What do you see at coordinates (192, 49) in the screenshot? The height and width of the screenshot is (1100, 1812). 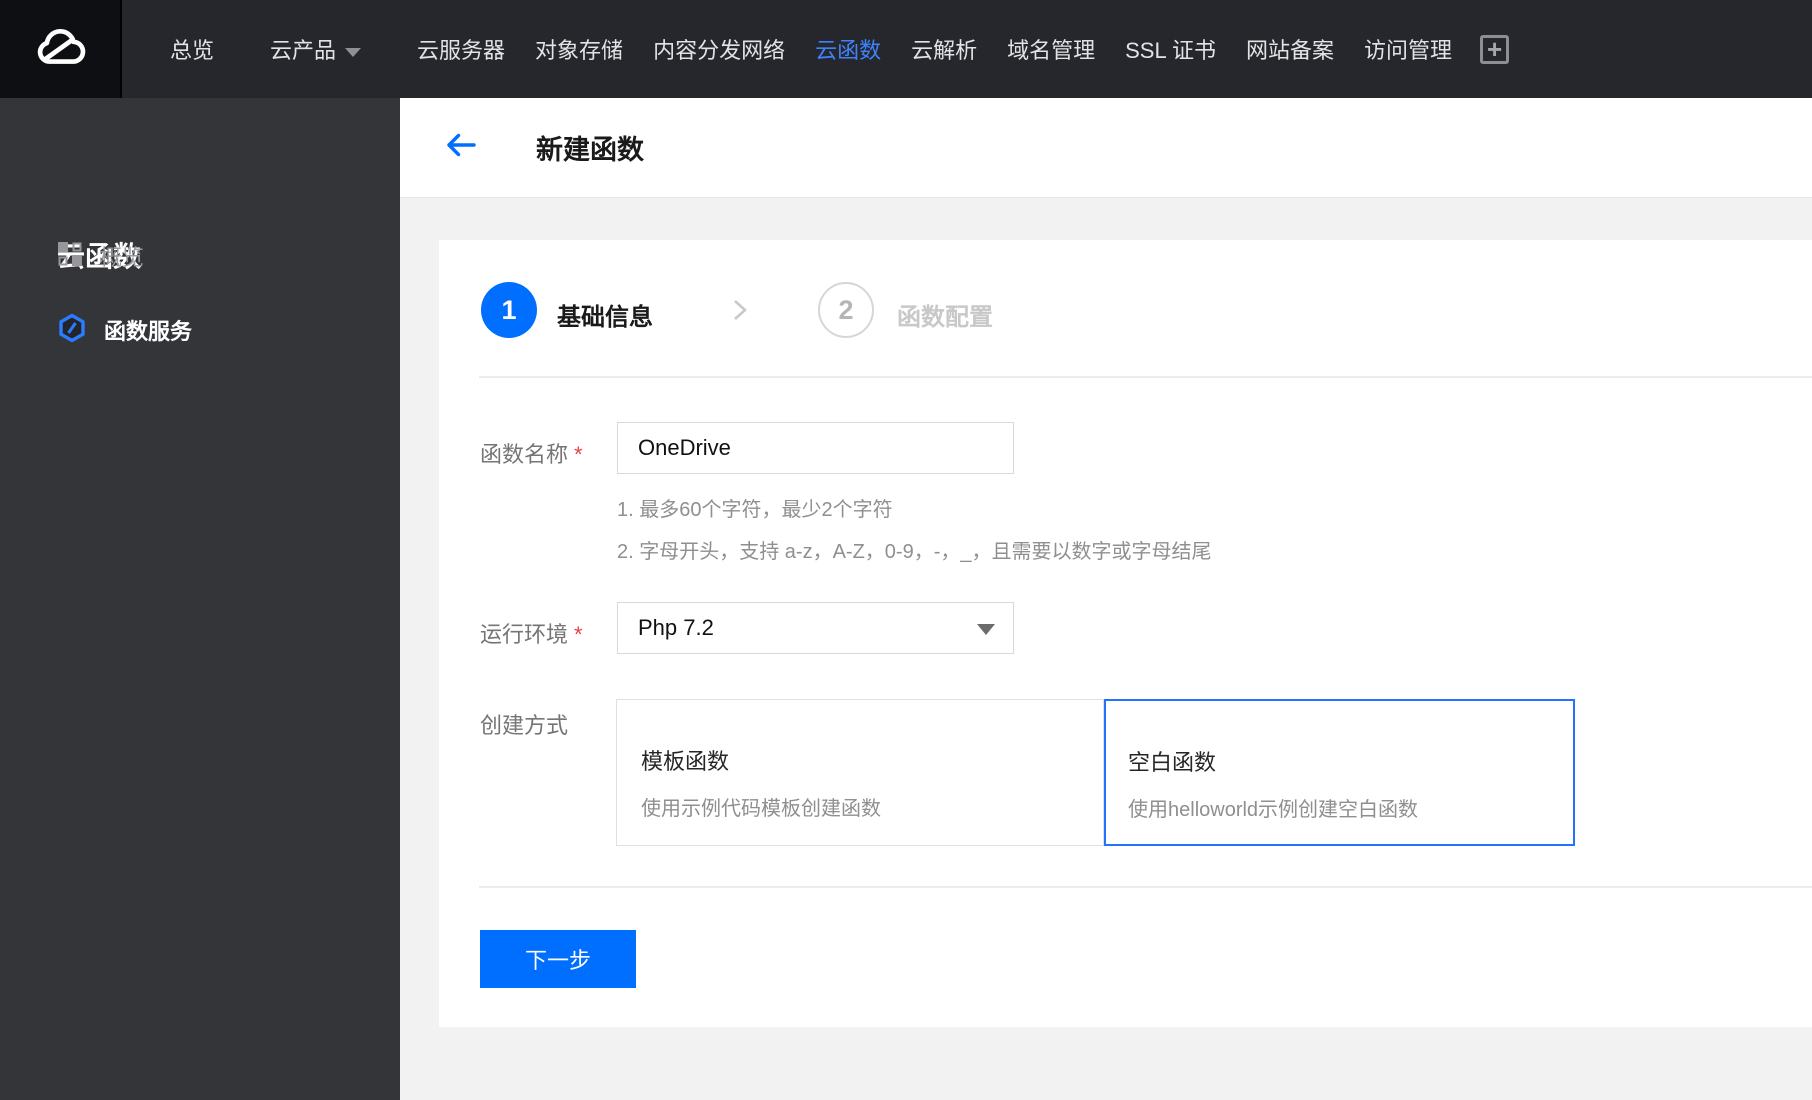 I see `nav-item-overview: 总览` at bounding box center [192, 49].